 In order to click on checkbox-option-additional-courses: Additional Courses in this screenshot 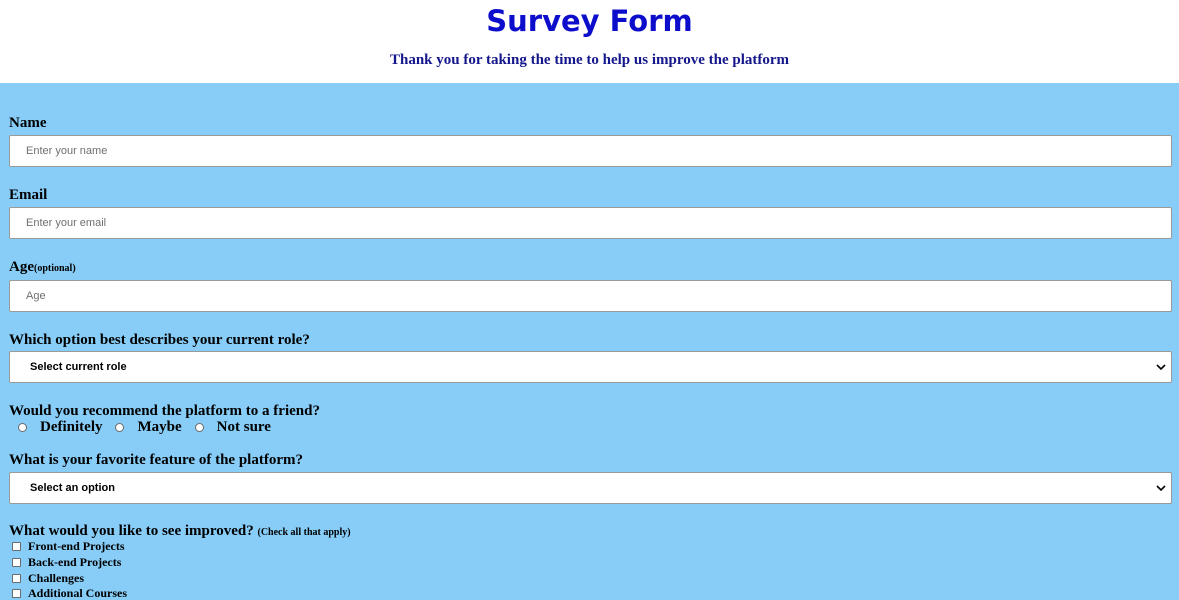, I will do `click(69, 593)`.